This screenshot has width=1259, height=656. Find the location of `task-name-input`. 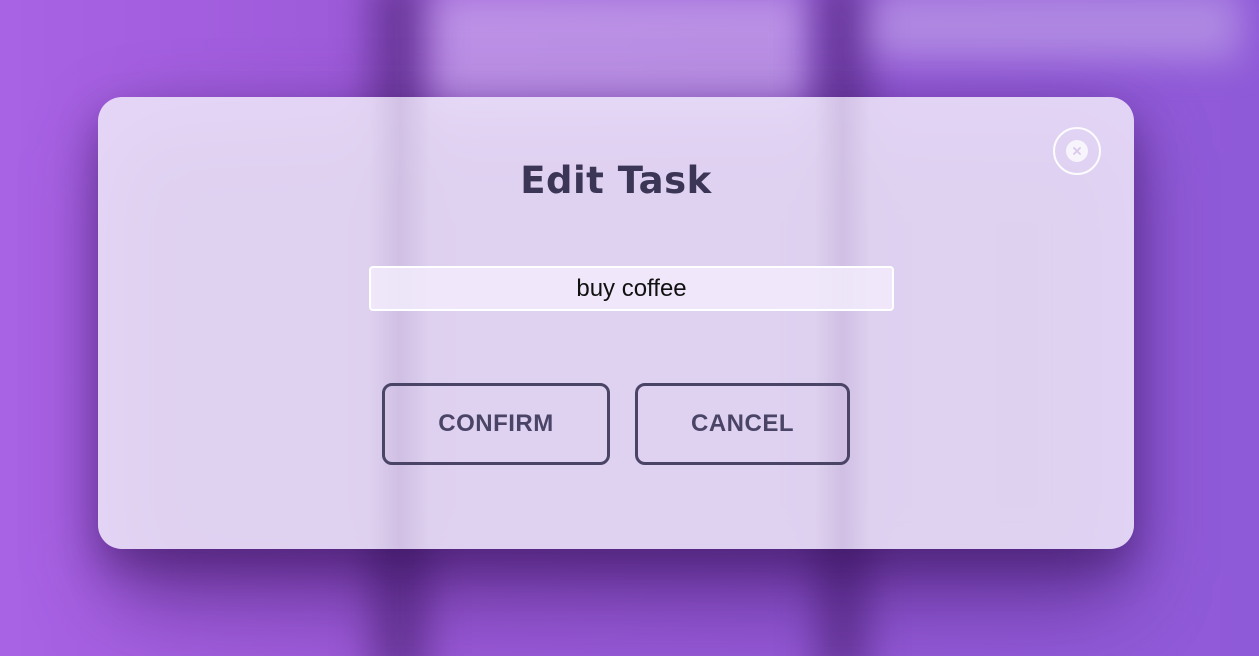

task-name-input is located at coordinates (631, 288).